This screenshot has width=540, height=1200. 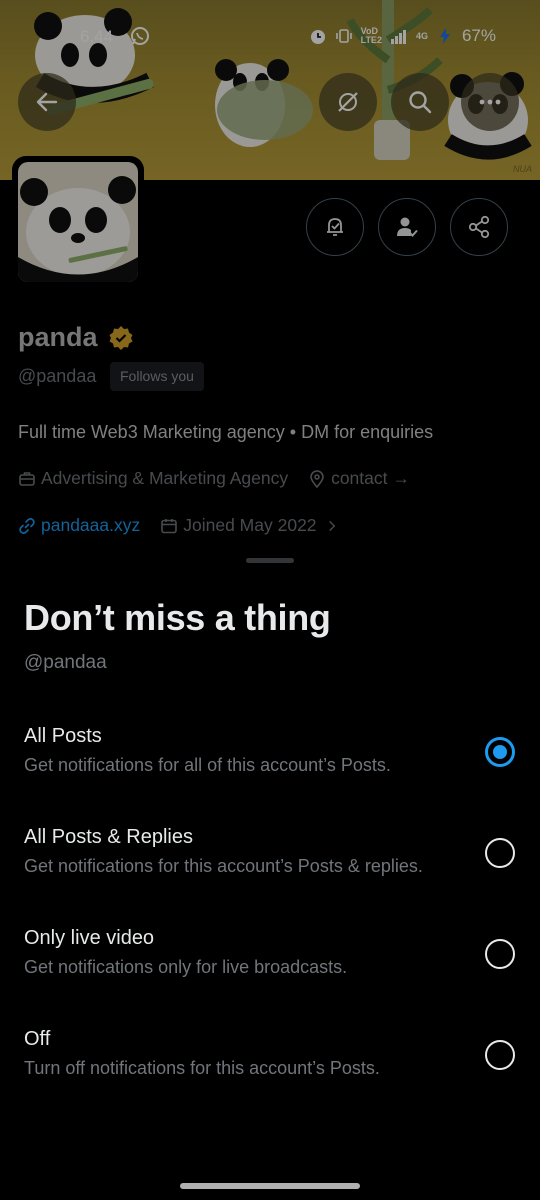 What do you see at coordinates (500, 954) in the screenshot?
I see `radio-only-live-video` at bounding box center [500, 954].